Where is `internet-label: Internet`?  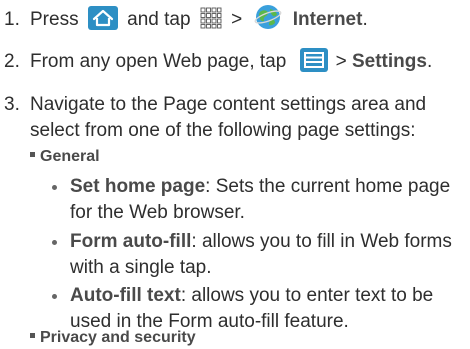 internet-label: Internet is located at coordinates (327, 20).